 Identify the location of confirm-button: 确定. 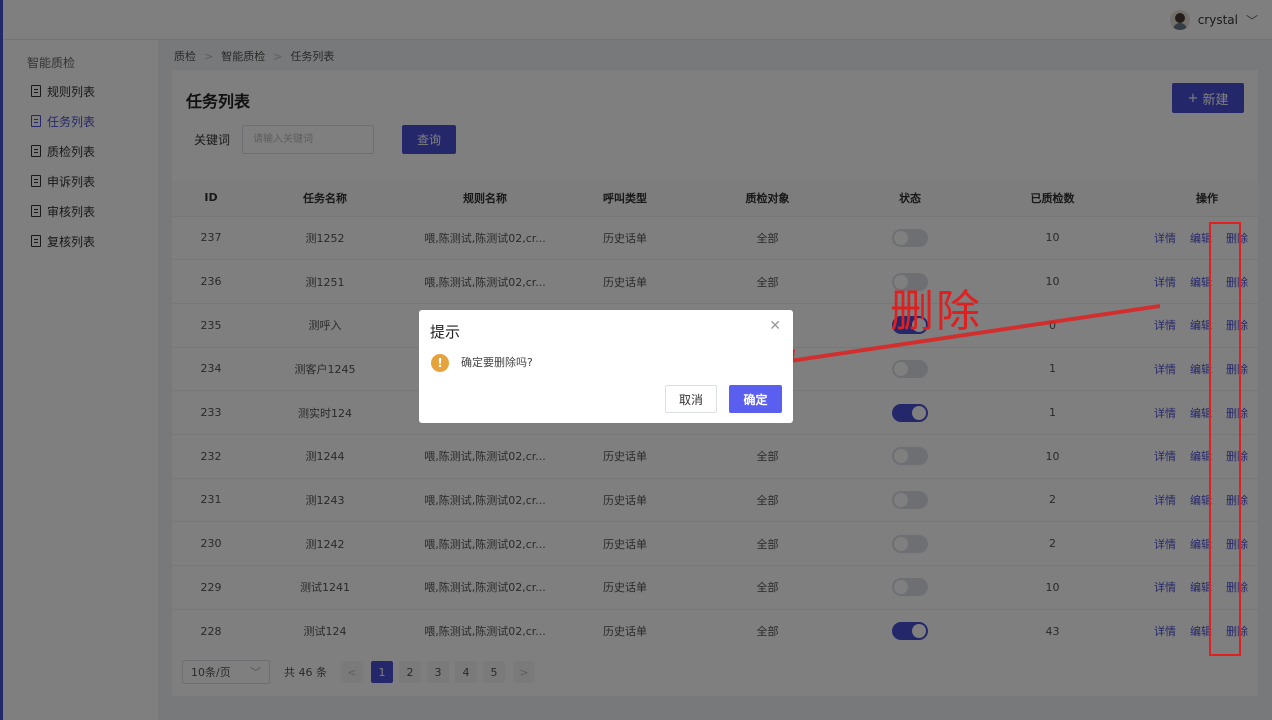
(755, 399).